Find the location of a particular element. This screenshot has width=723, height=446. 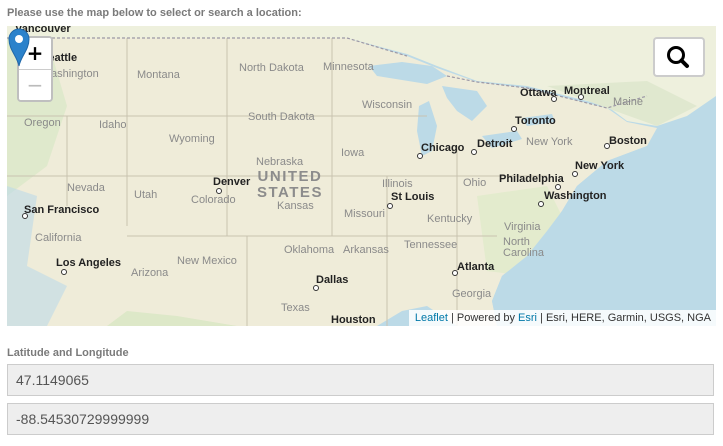

state-label: Arkansas is located at coordinates (366, 250).